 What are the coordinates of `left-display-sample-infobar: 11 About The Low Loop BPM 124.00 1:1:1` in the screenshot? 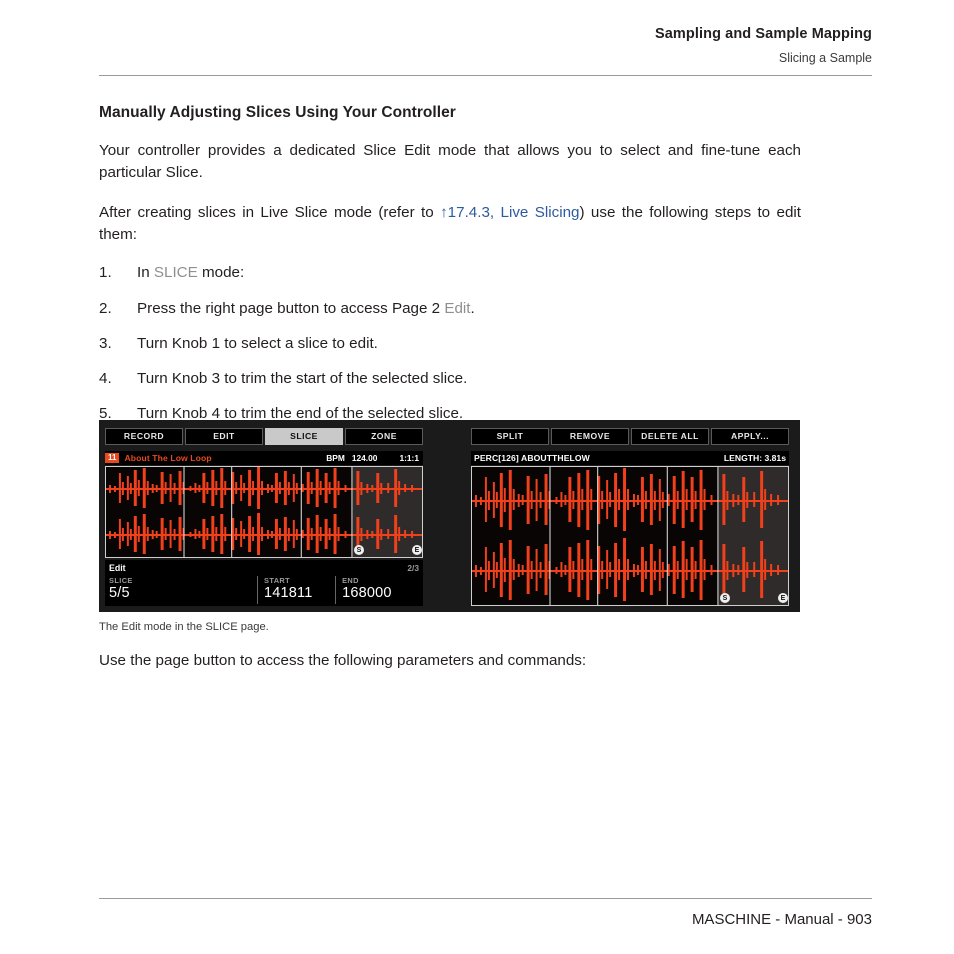 It's located at (264, 458).